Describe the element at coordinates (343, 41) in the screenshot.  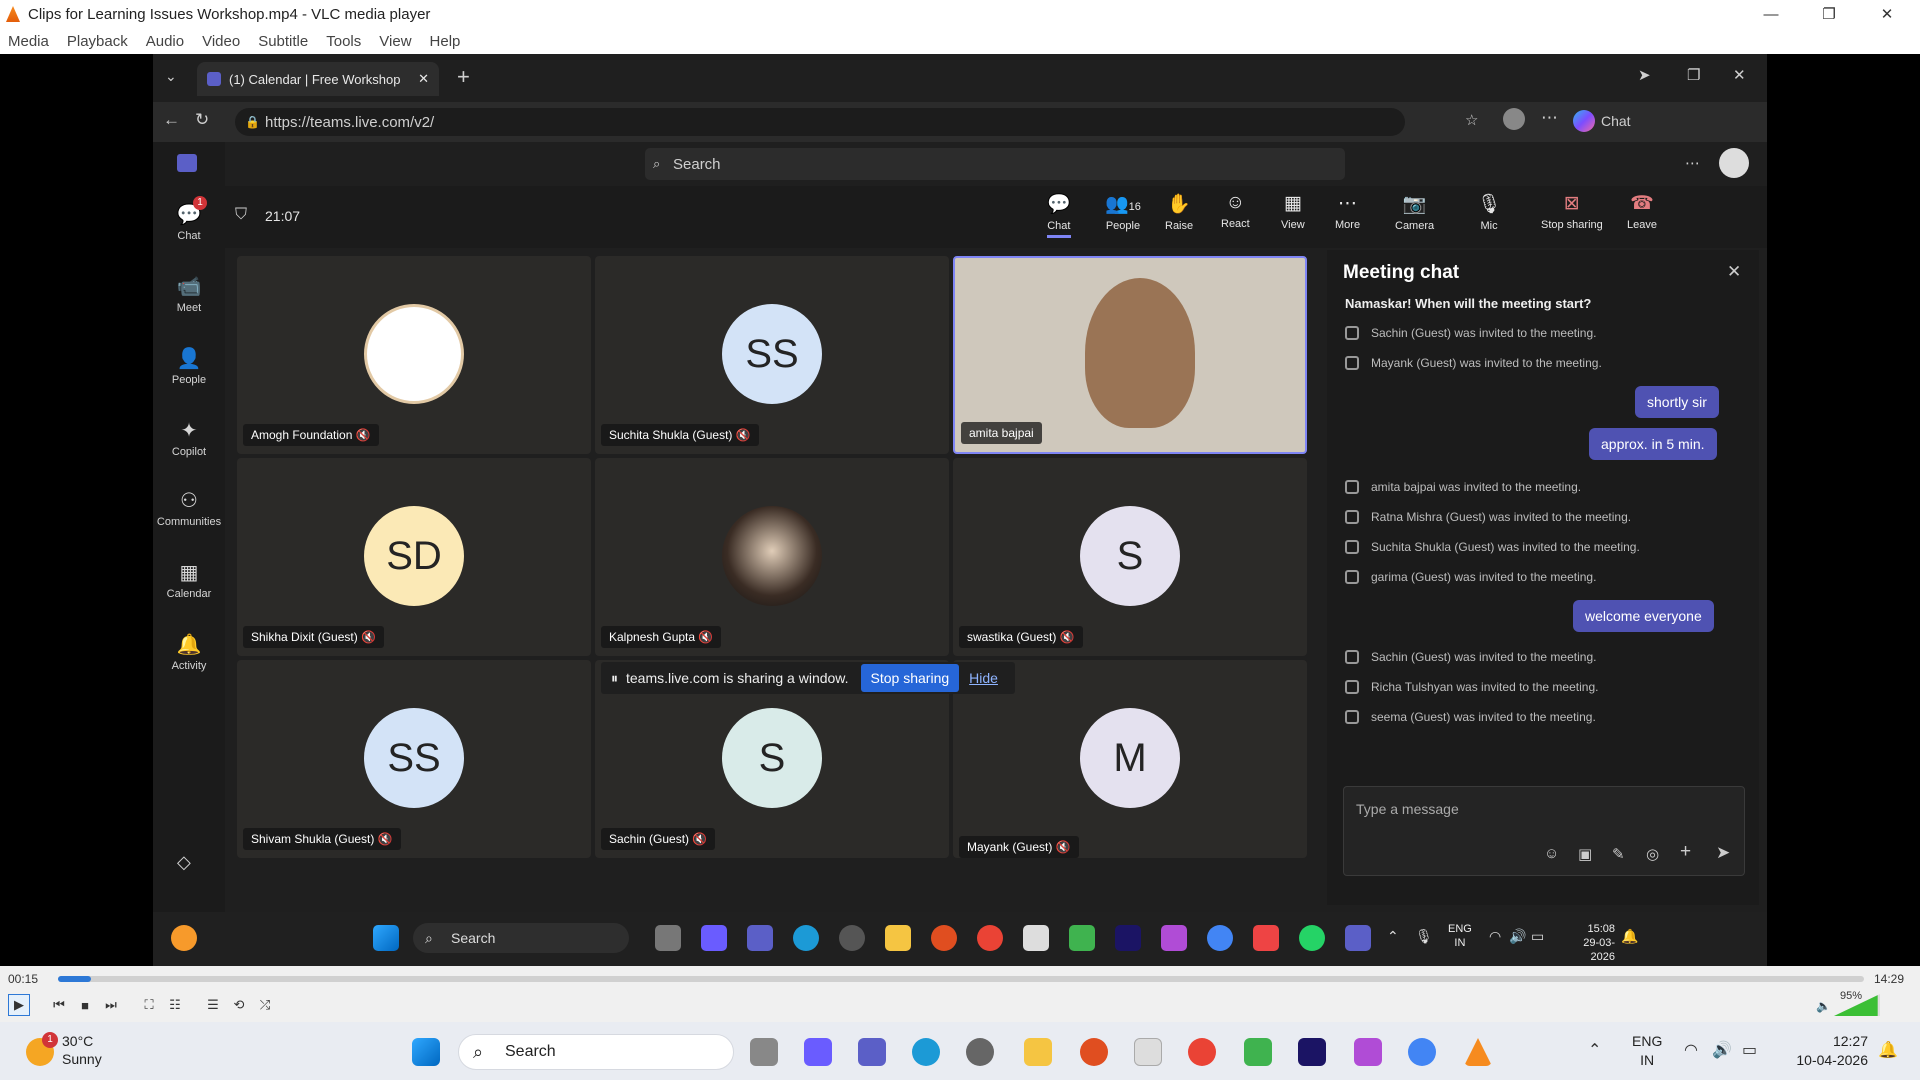
I see `menu-tools: Tools` at that location.